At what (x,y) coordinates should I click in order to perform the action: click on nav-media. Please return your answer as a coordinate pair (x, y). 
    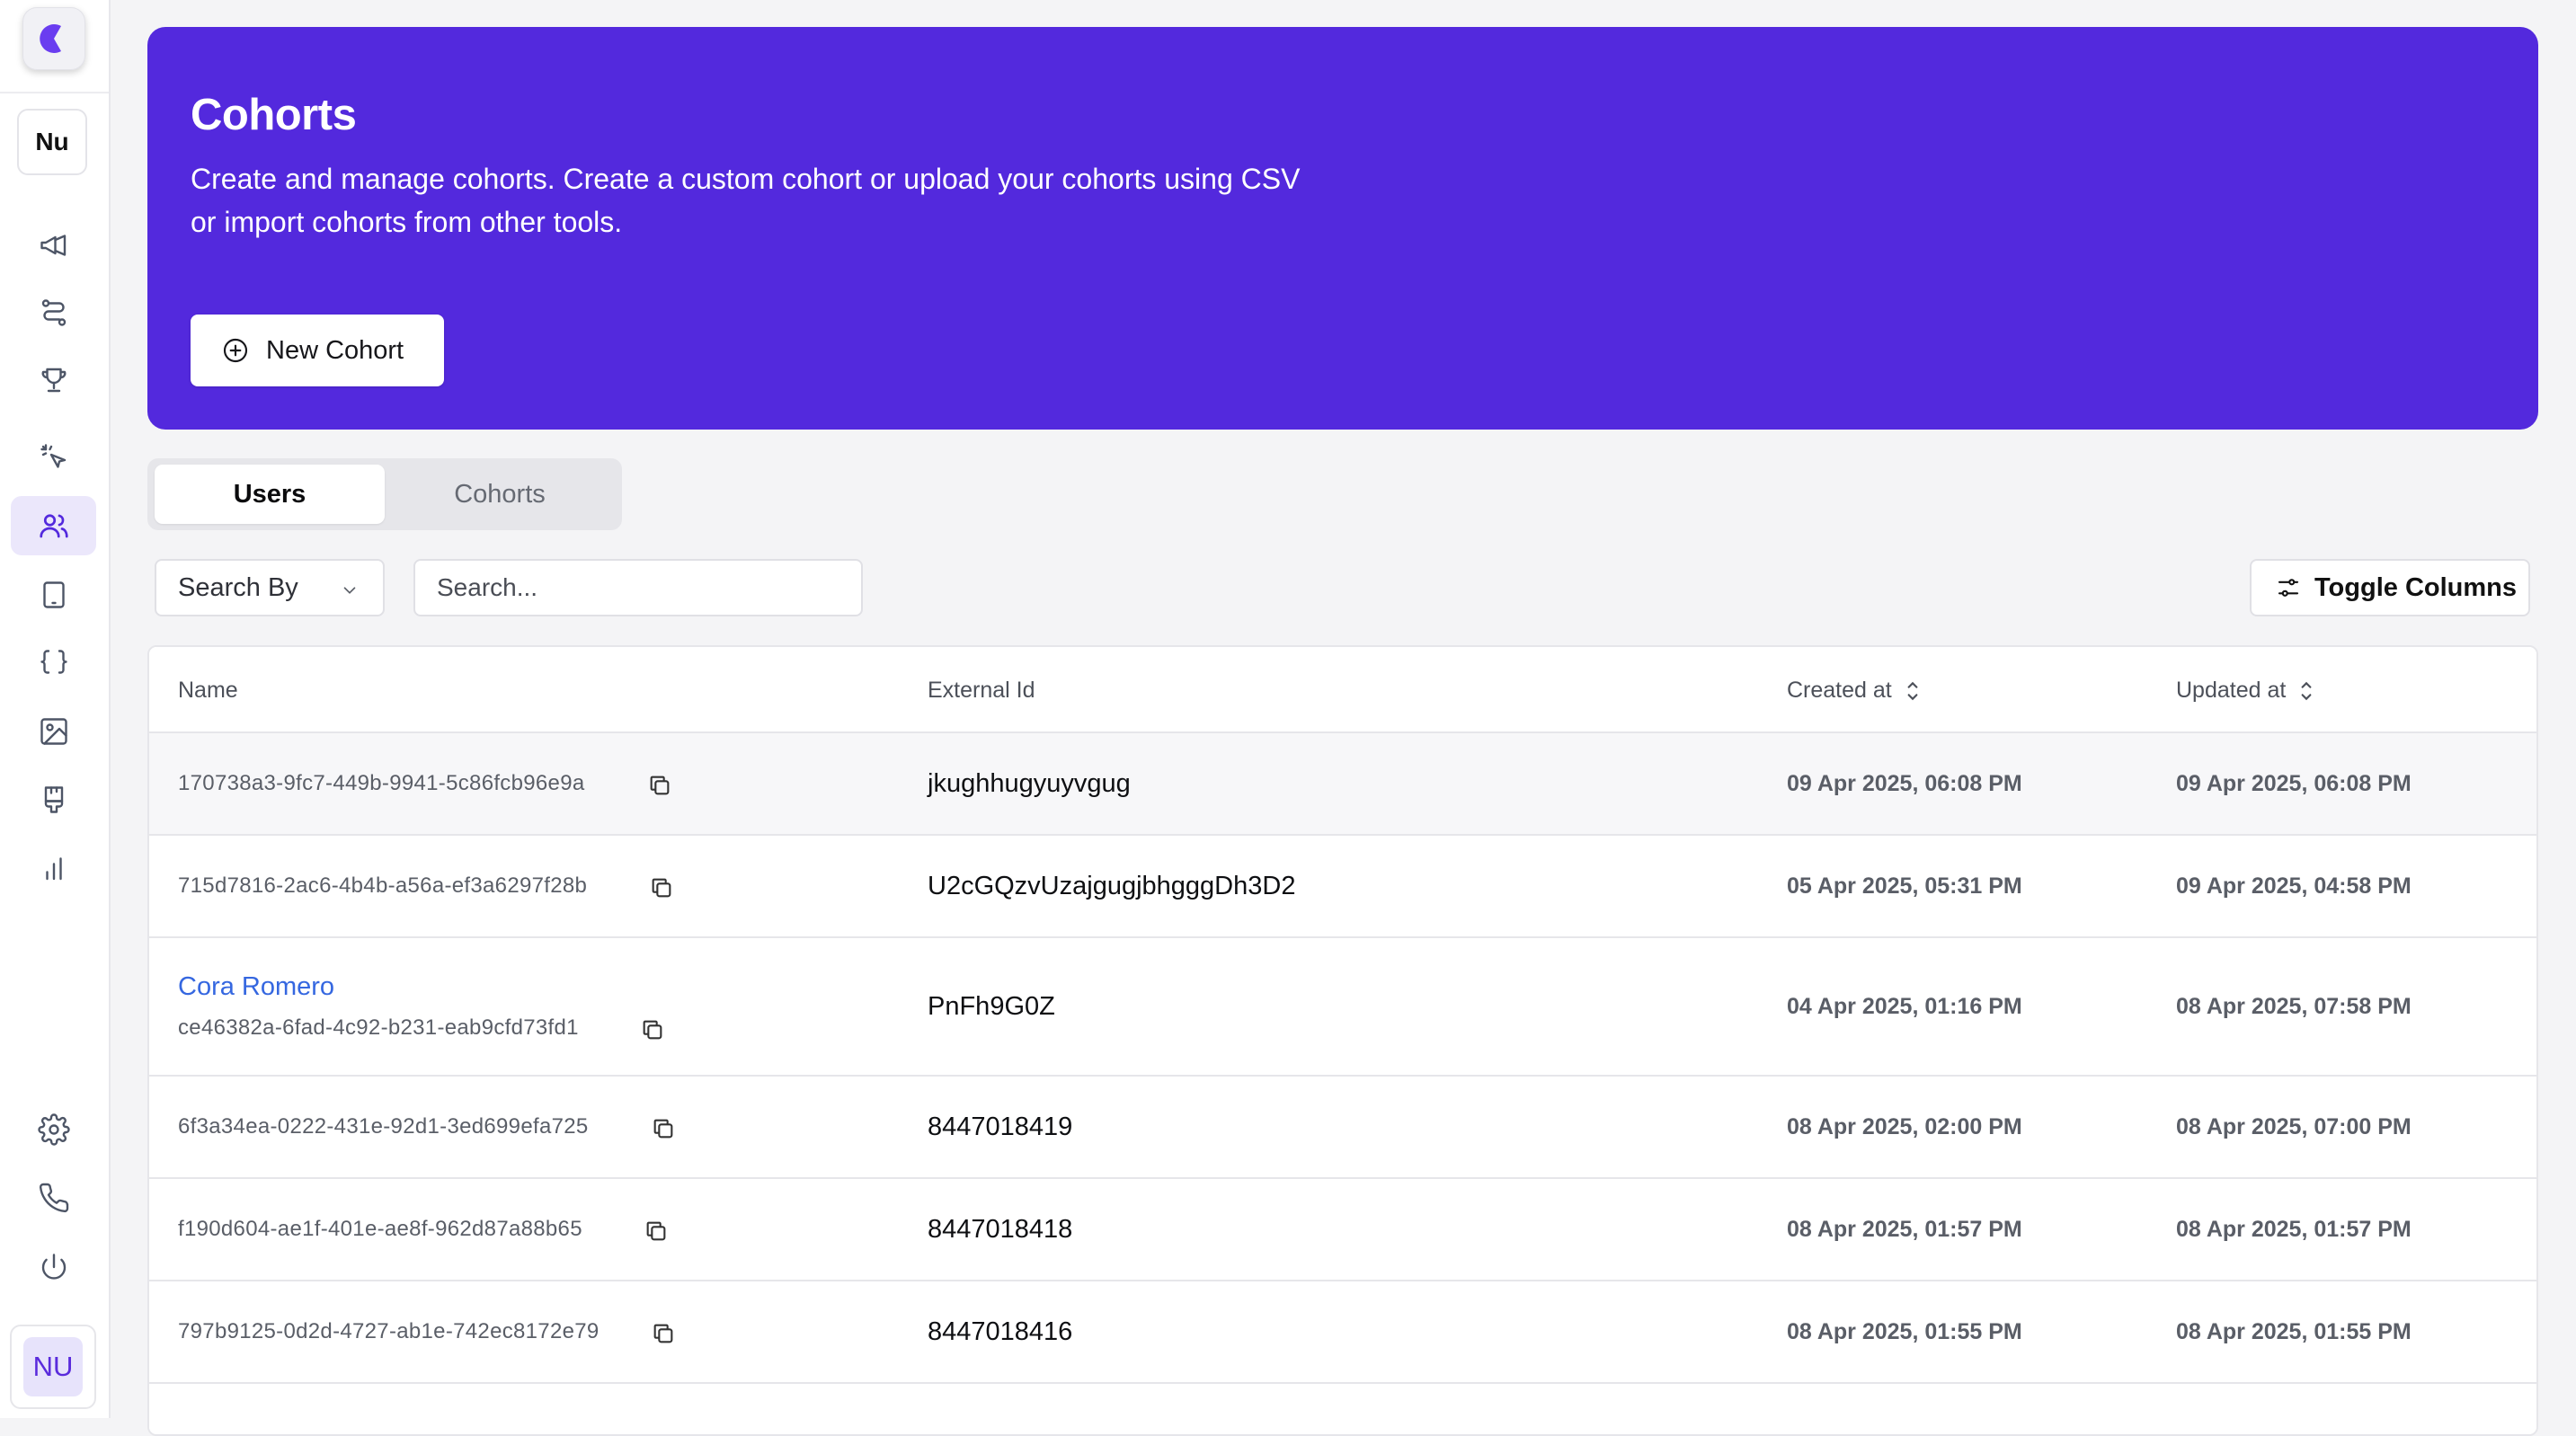
    Looking at the image, I should click on (53, 732).